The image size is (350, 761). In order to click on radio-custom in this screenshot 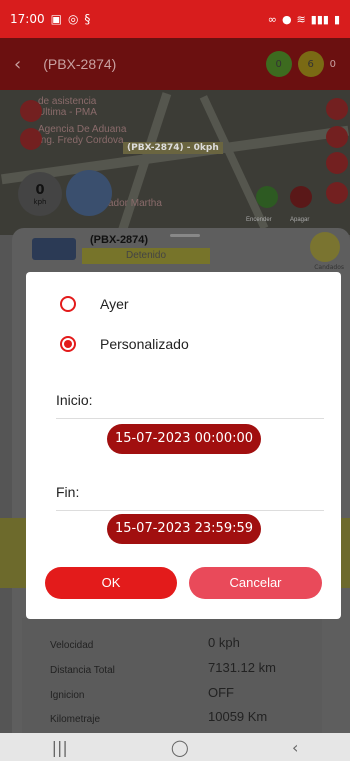, I will do `click(68, 344)`.